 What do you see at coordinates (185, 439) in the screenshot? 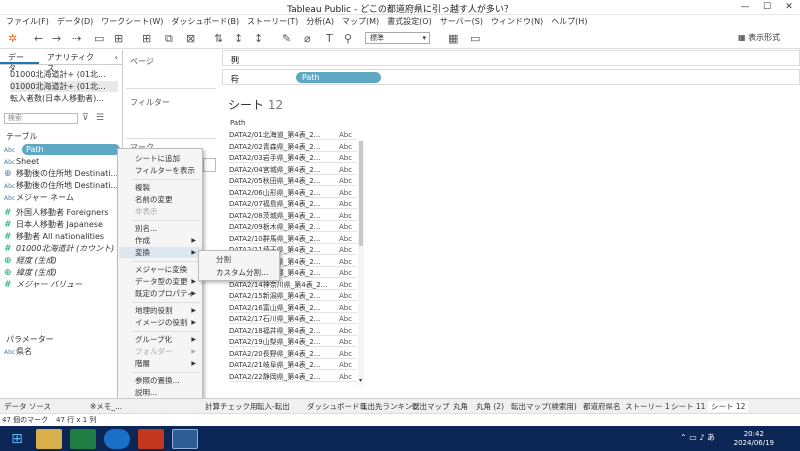
I see `tableau-icon` at bounding box center [185, 439].